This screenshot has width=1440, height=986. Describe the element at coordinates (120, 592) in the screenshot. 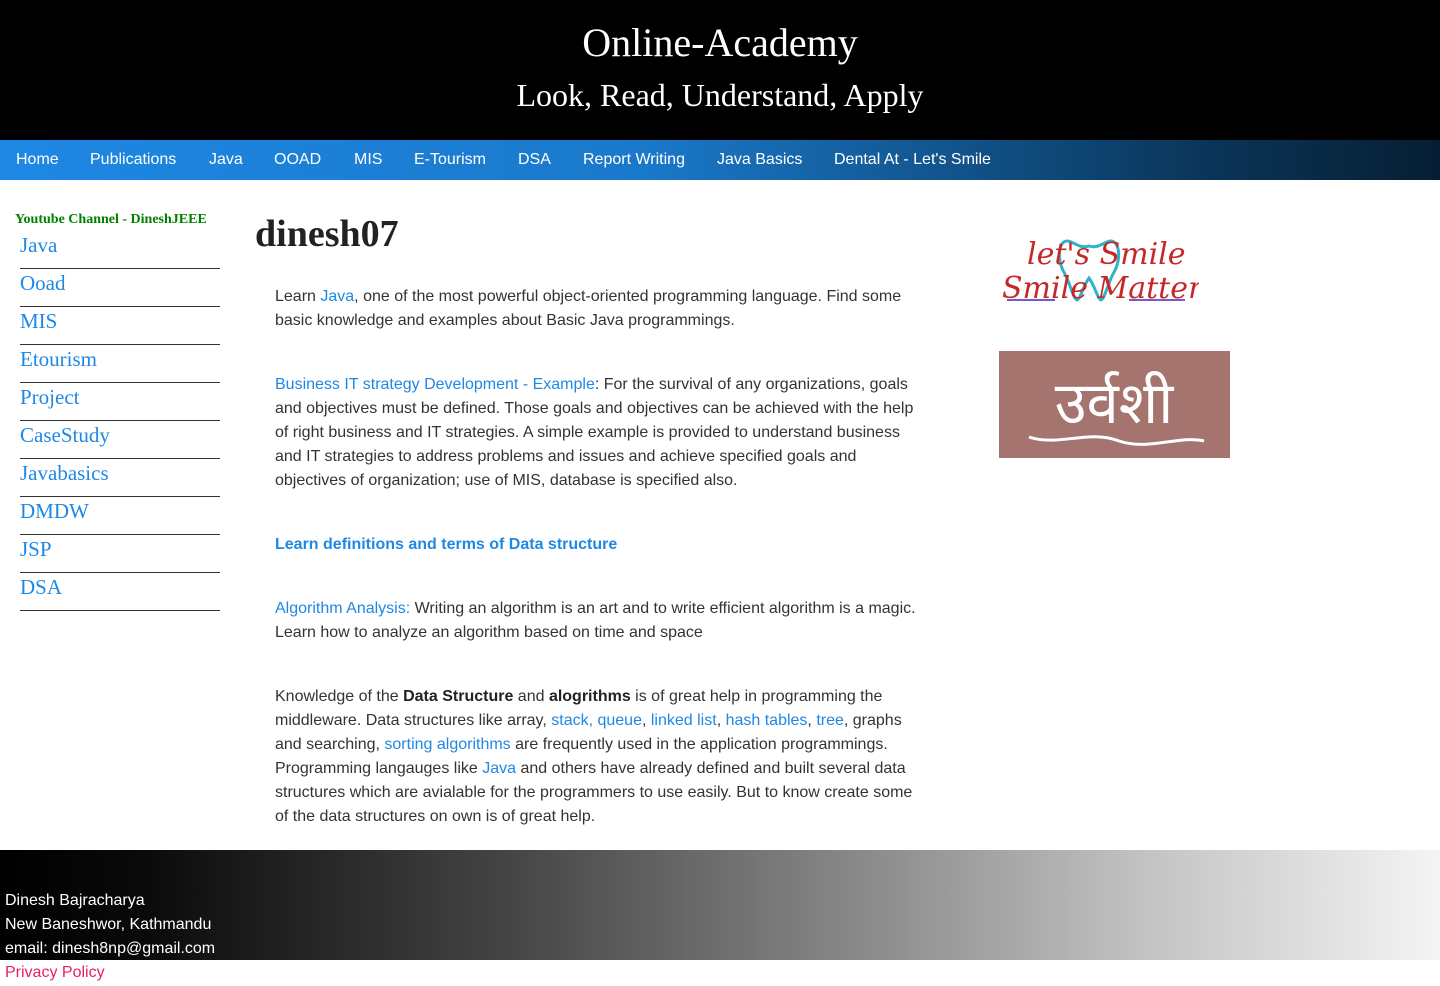

I see `sidebar-item-dsa: DSA` at that location.